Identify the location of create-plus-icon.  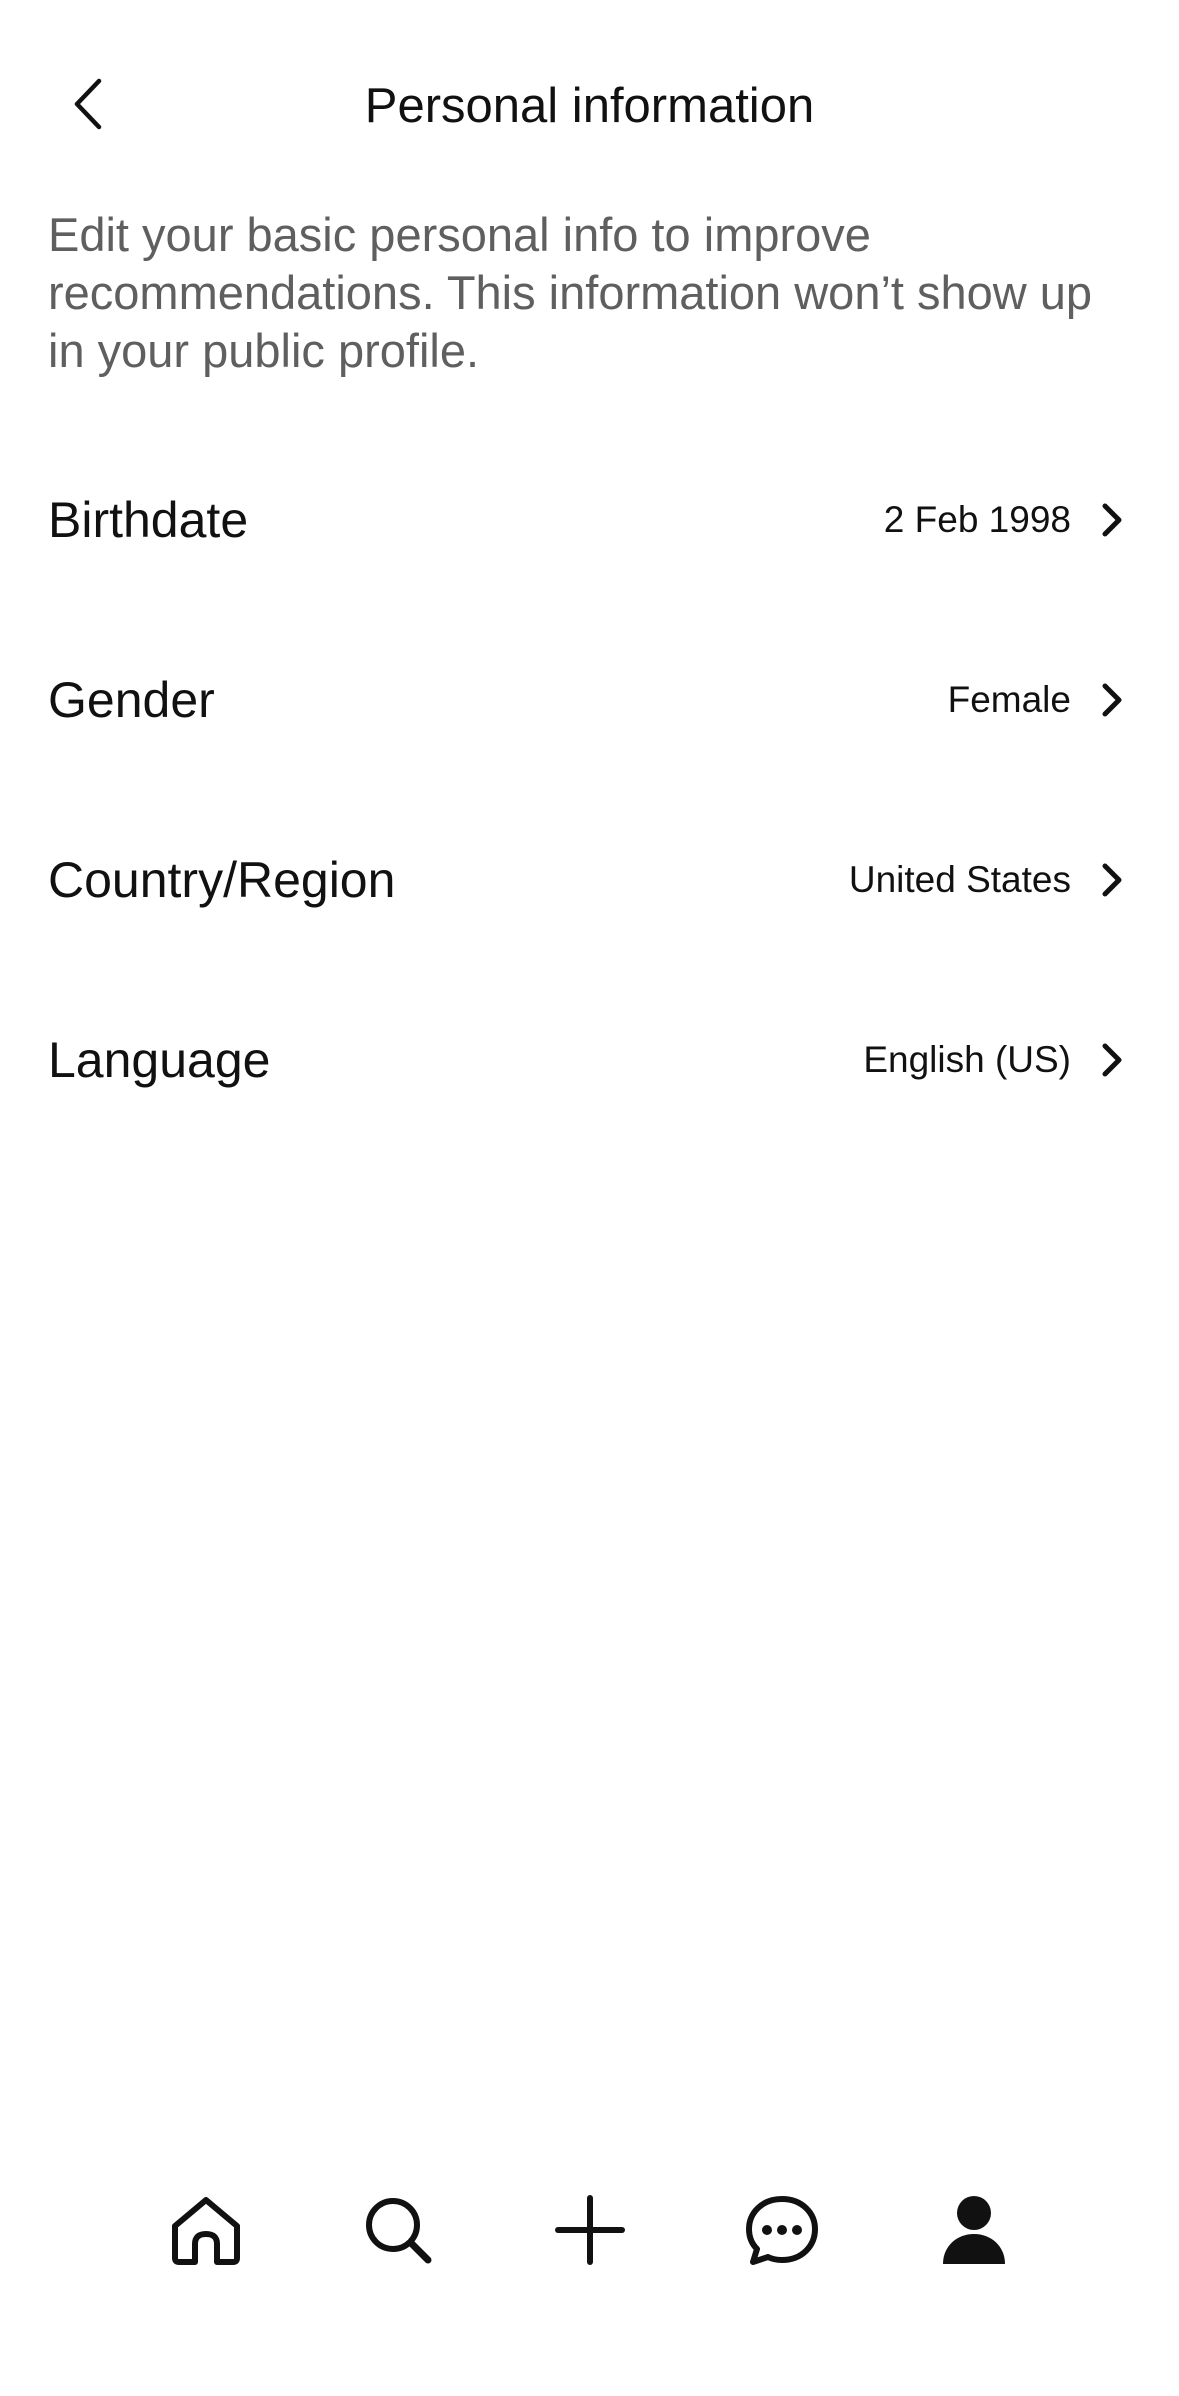
(590, 2230).